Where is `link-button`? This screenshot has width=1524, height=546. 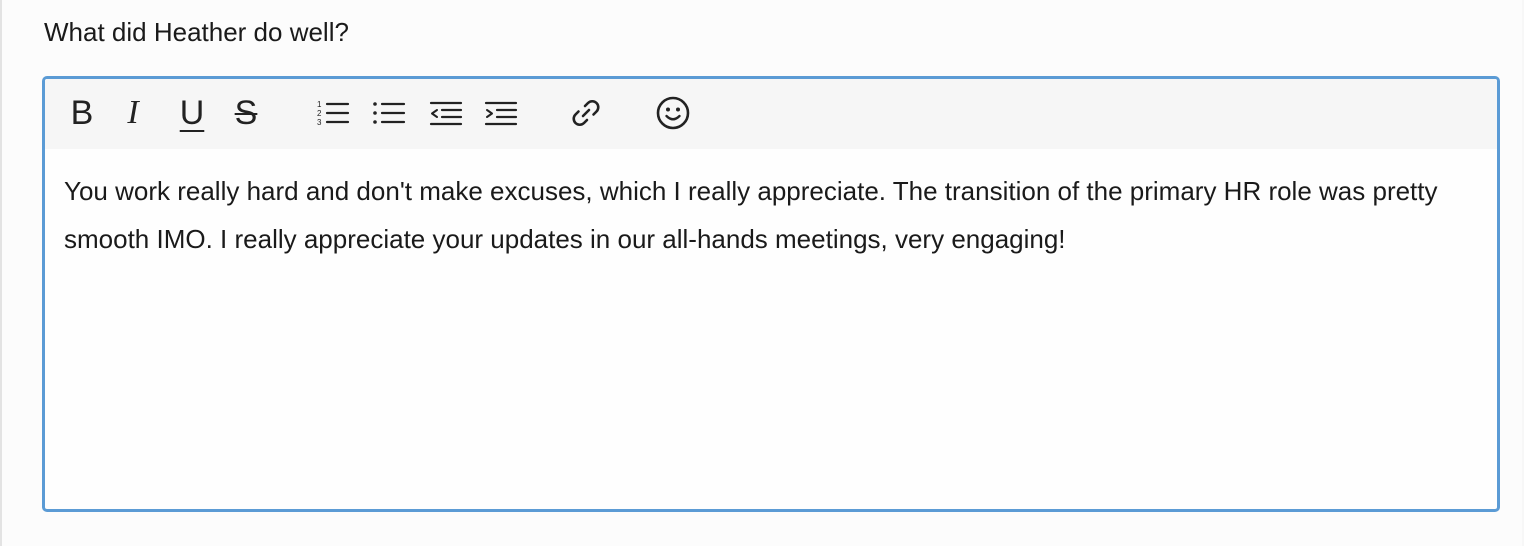
link-button is located at coordinates (586, 113).